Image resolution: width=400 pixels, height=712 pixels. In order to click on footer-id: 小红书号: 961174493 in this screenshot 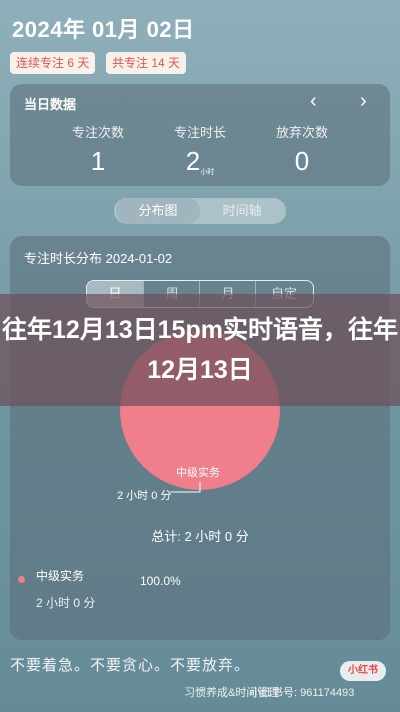, I will do `click(302, 693)`.